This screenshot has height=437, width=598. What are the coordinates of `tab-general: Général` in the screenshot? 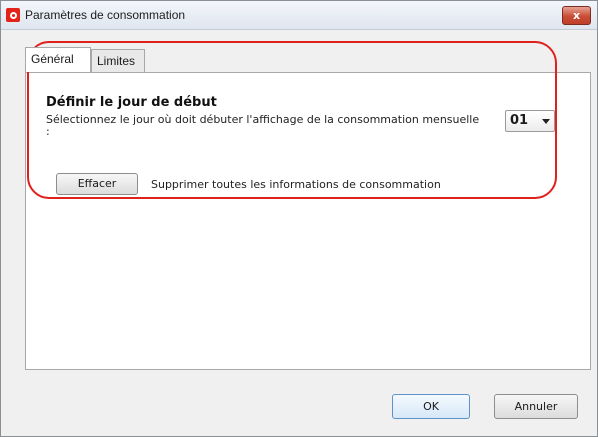 It's located at (58, 59).